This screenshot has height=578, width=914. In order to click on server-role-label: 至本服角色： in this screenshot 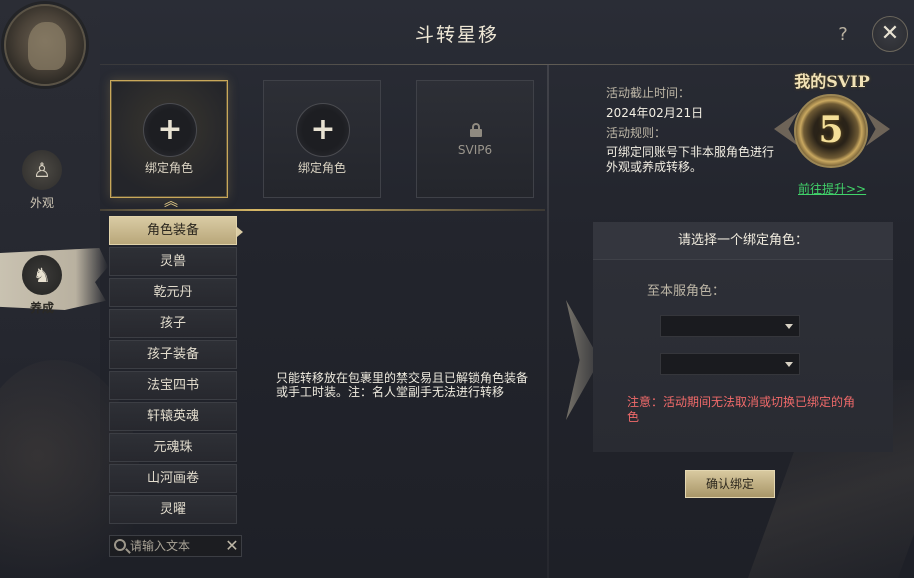, I will do `click(686, 291)`.